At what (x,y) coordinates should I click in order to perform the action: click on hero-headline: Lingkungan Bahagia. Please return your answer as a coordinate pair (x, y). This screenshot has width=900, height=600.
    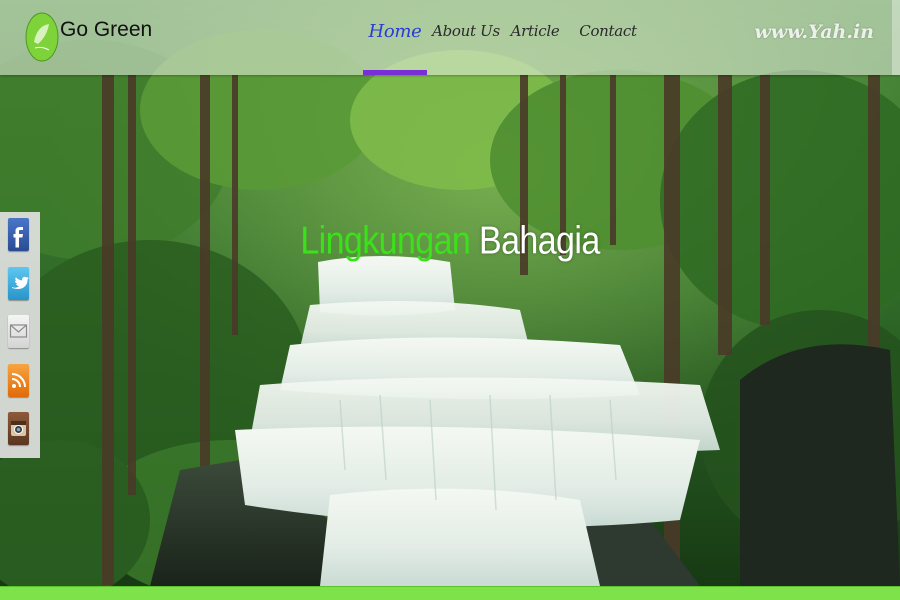
    Looking at the image, I should click on (450, 241).